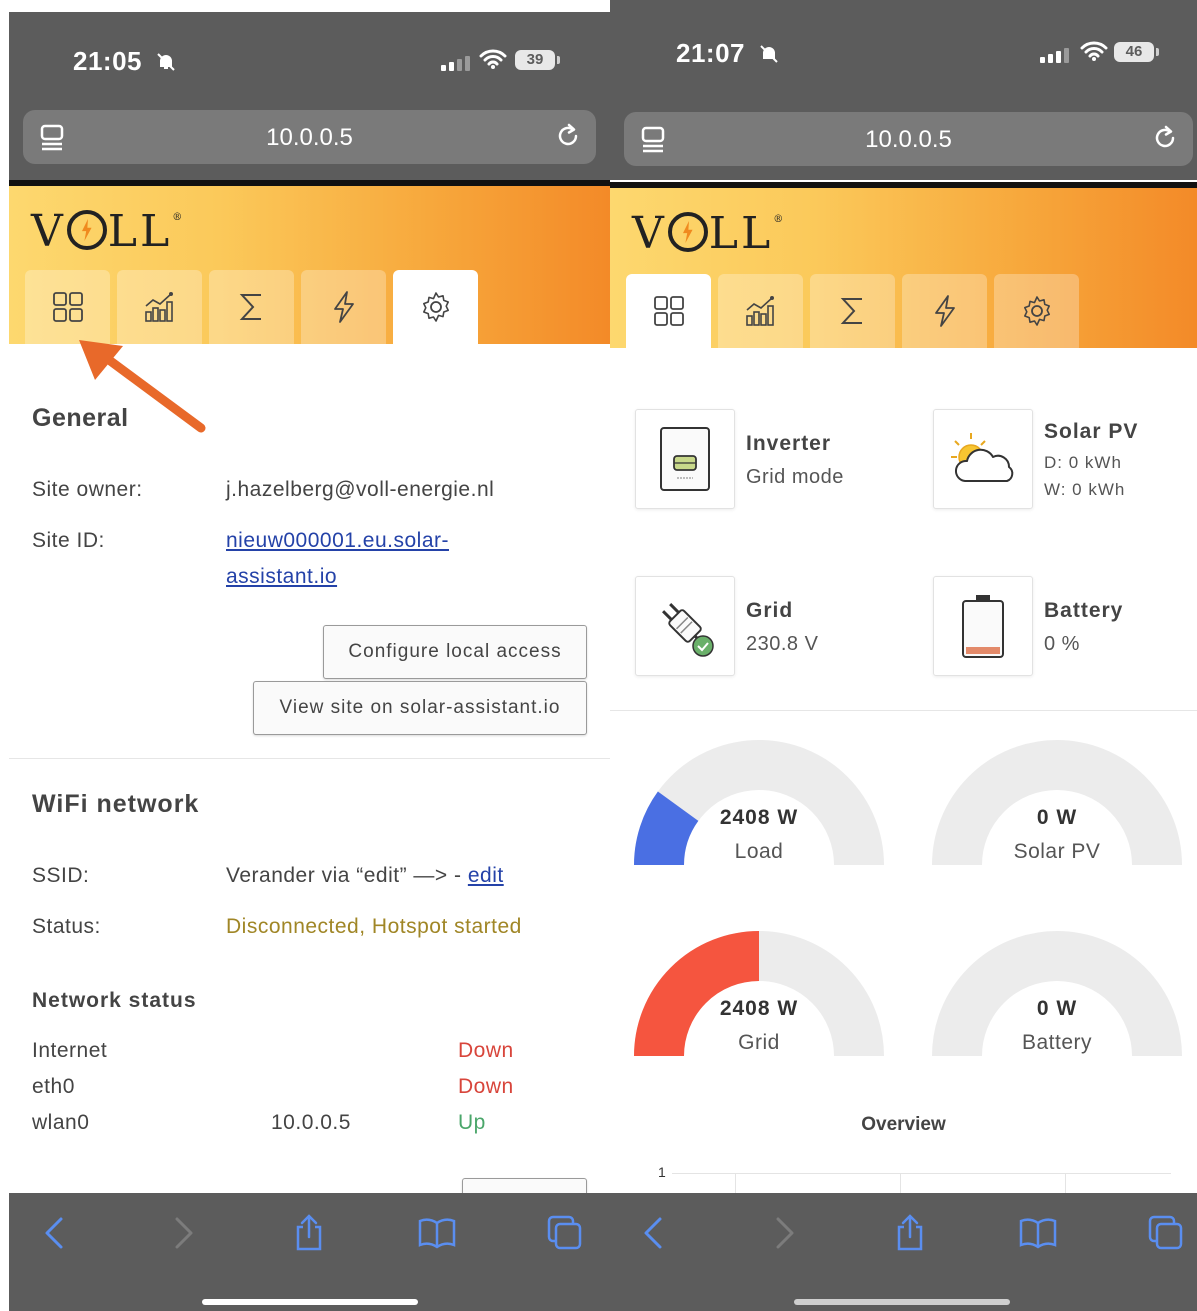 This screenshot has width=1197, height=1311. I want to click on overview-y-tick: 1, so click(662, 1172).